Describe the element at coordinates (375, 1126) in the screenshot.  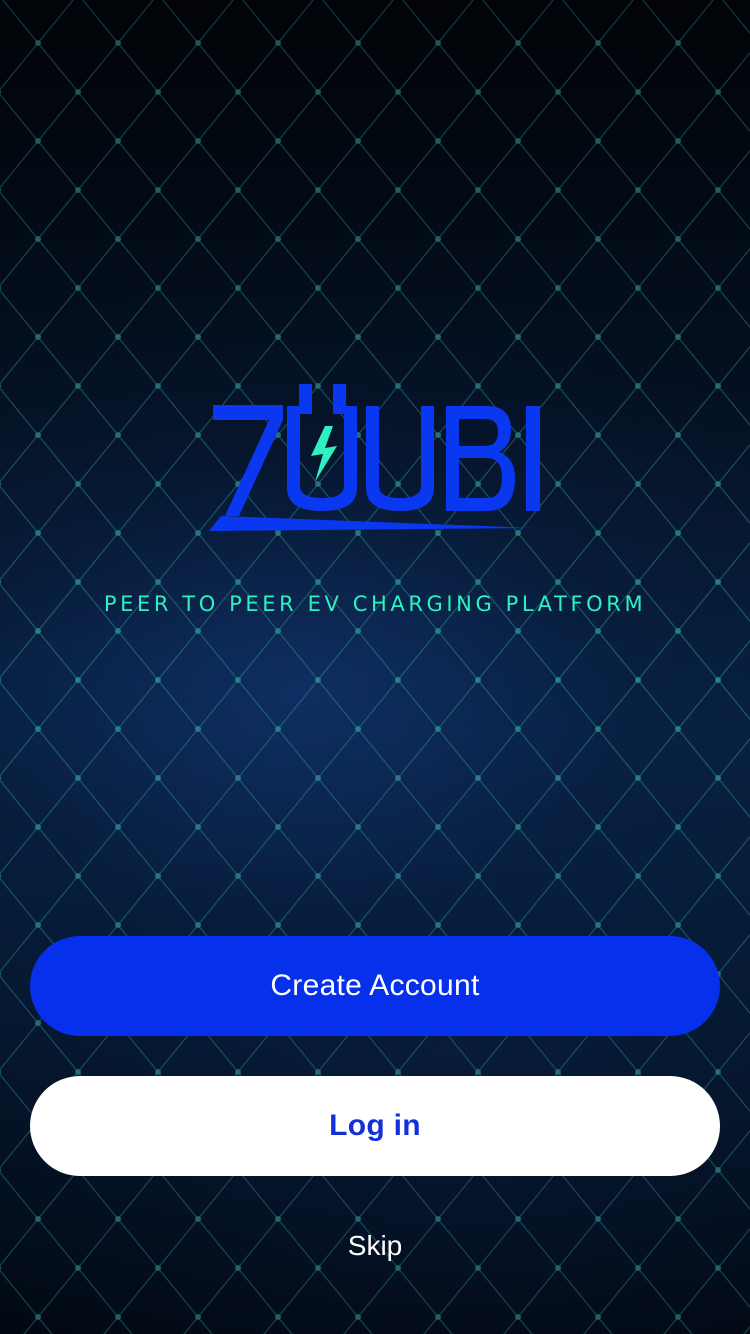
I see `login-button: Log in` at that location.